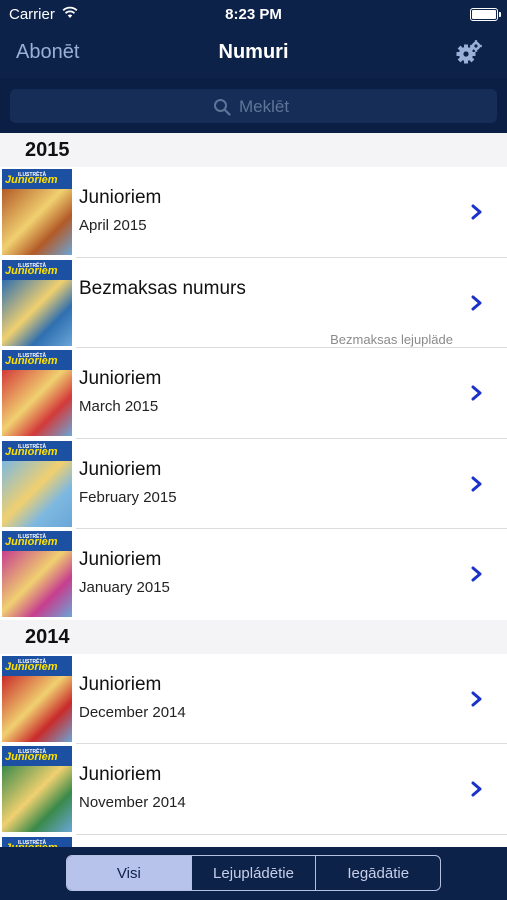 The width and height of the screenshot is (507, 900). I want to click on segment-lejupládētie: Lejupládētie, so click(253, 873).